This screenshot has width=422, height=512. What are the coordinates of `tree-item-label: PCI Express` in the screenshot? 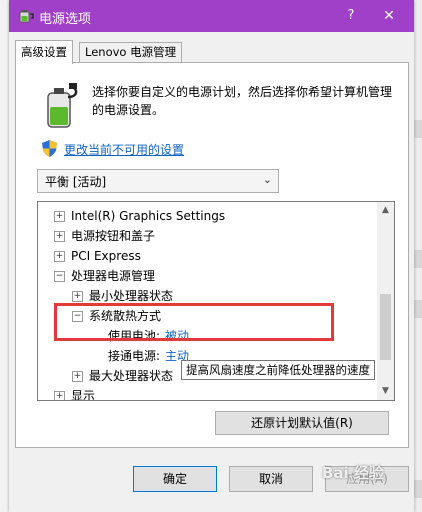 It's located at (106, 256).